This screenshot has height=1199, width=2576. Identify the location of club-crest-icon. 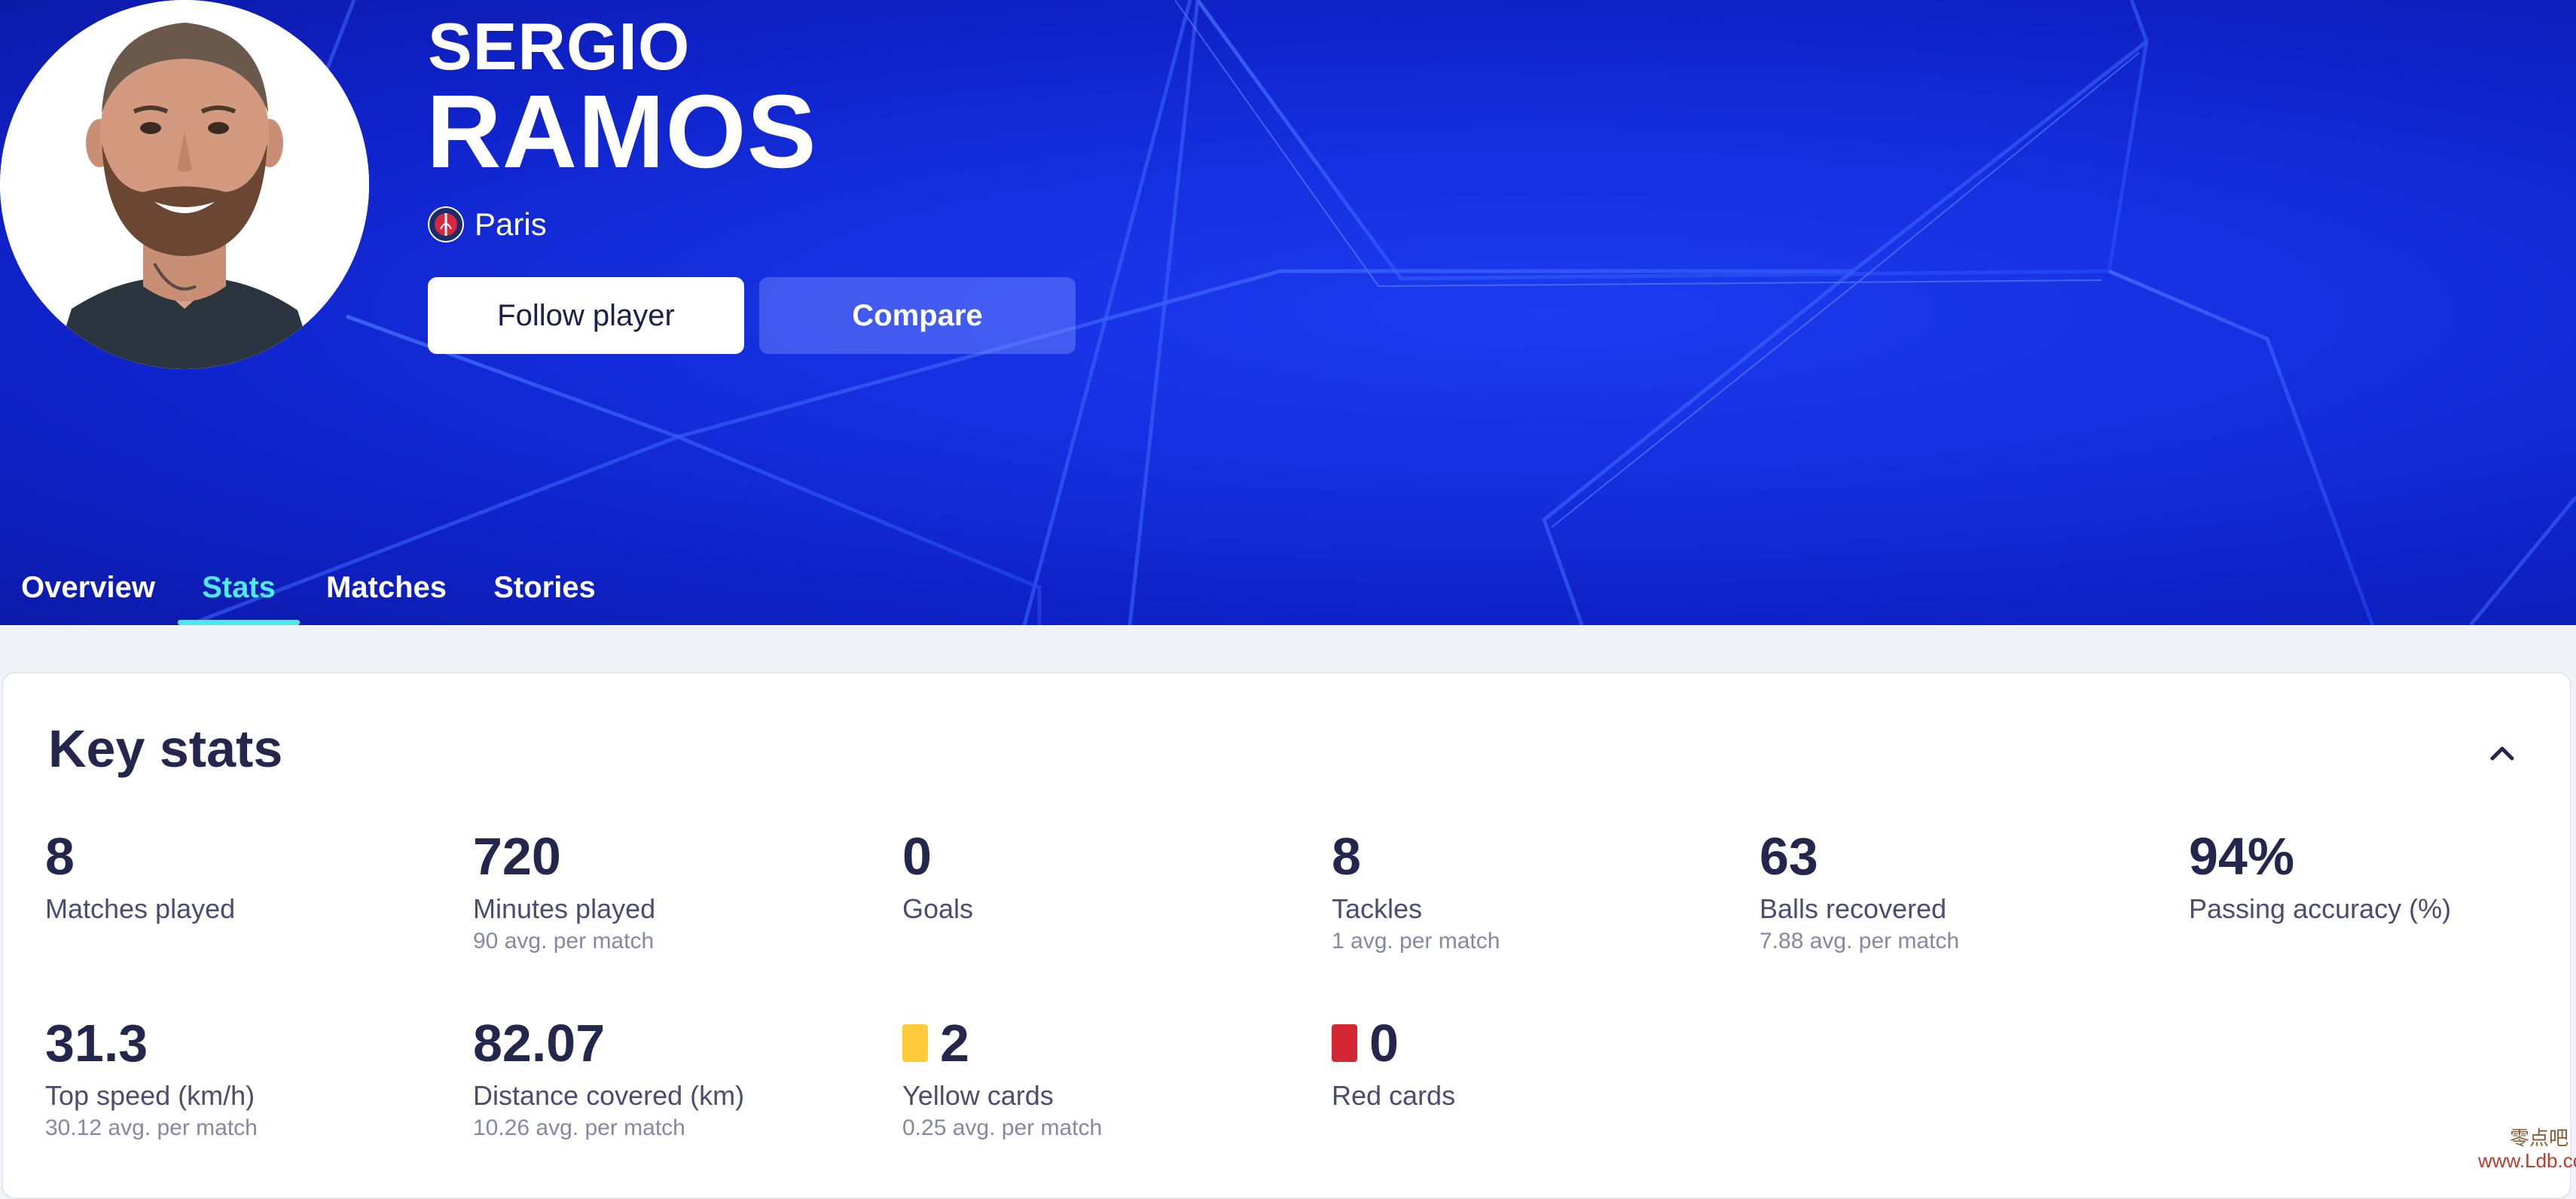
(446, 225).